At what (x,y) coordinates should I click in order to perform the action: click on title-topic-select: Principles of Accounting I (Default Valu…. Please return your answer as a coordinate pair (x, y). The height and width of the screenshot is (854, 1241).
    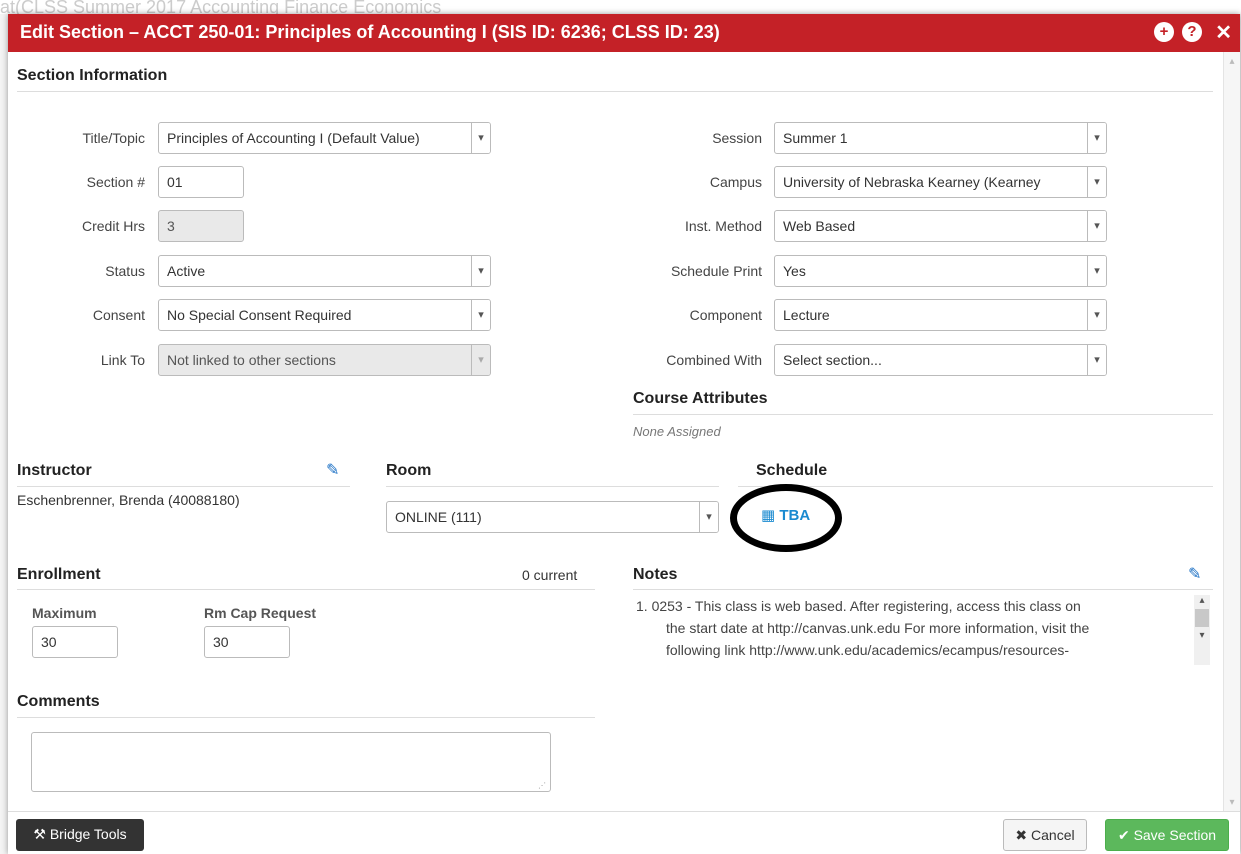
    Looking at the image, I should click on (324, 138).